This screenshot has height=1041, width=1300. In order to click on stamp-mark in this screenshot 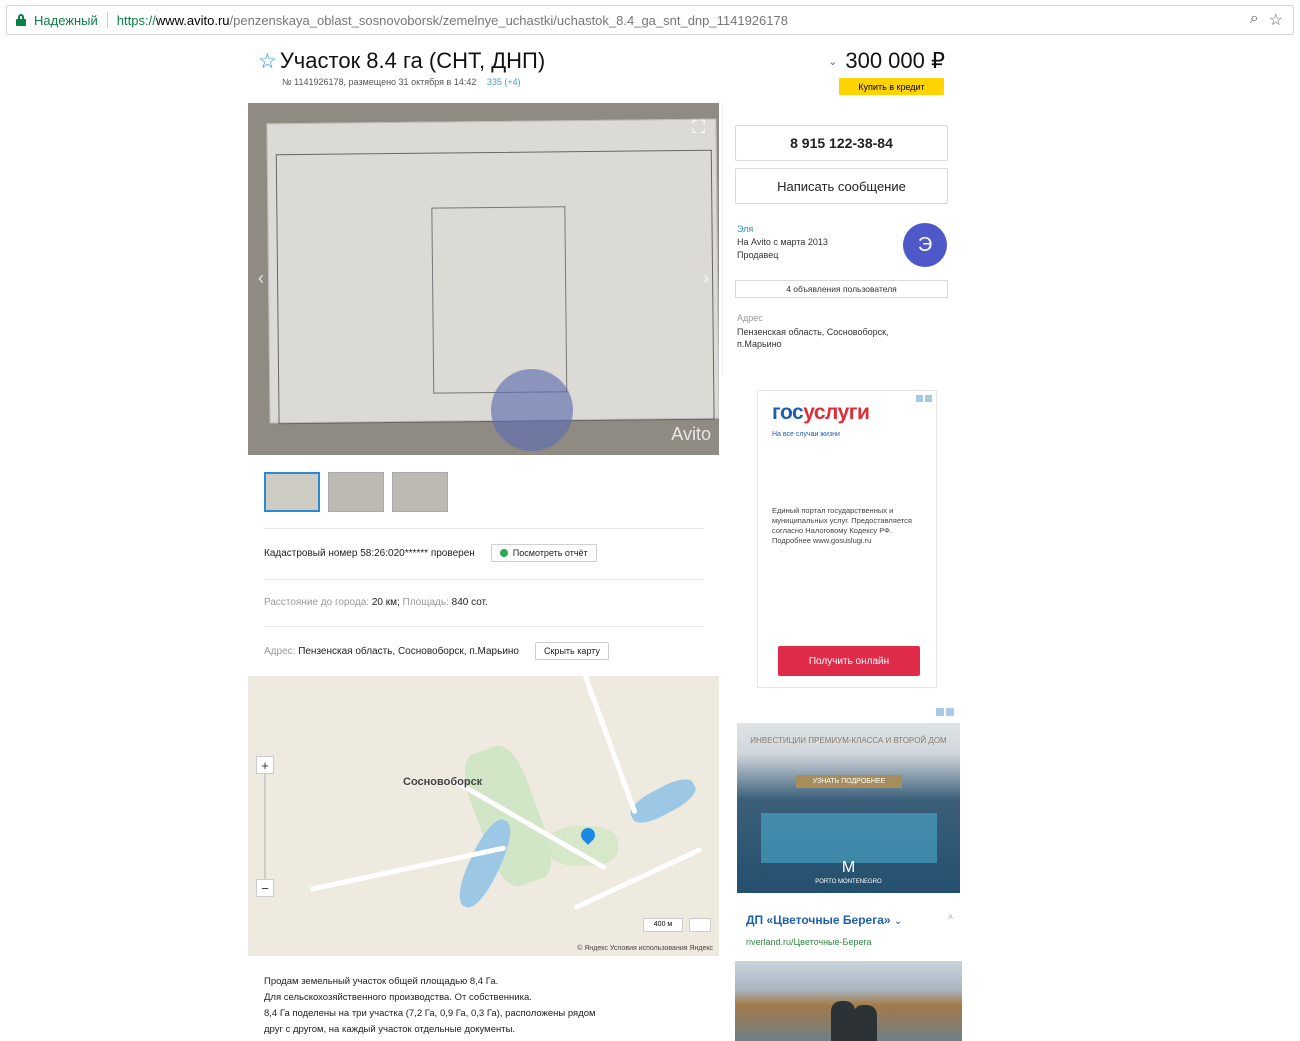, I will do `click(532, 410)`.